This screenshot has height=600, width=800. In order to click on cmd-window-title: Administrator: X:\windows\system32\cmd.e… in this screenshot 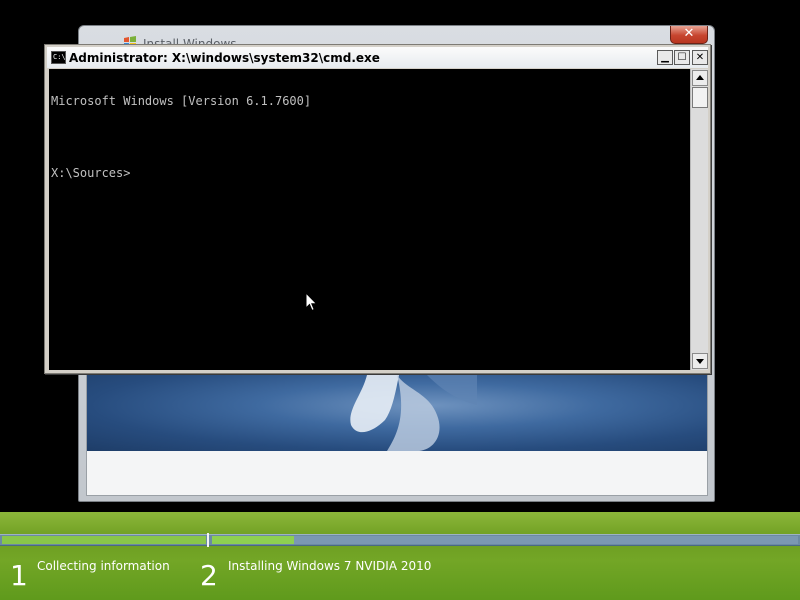, I will do `click(224, 58)`.